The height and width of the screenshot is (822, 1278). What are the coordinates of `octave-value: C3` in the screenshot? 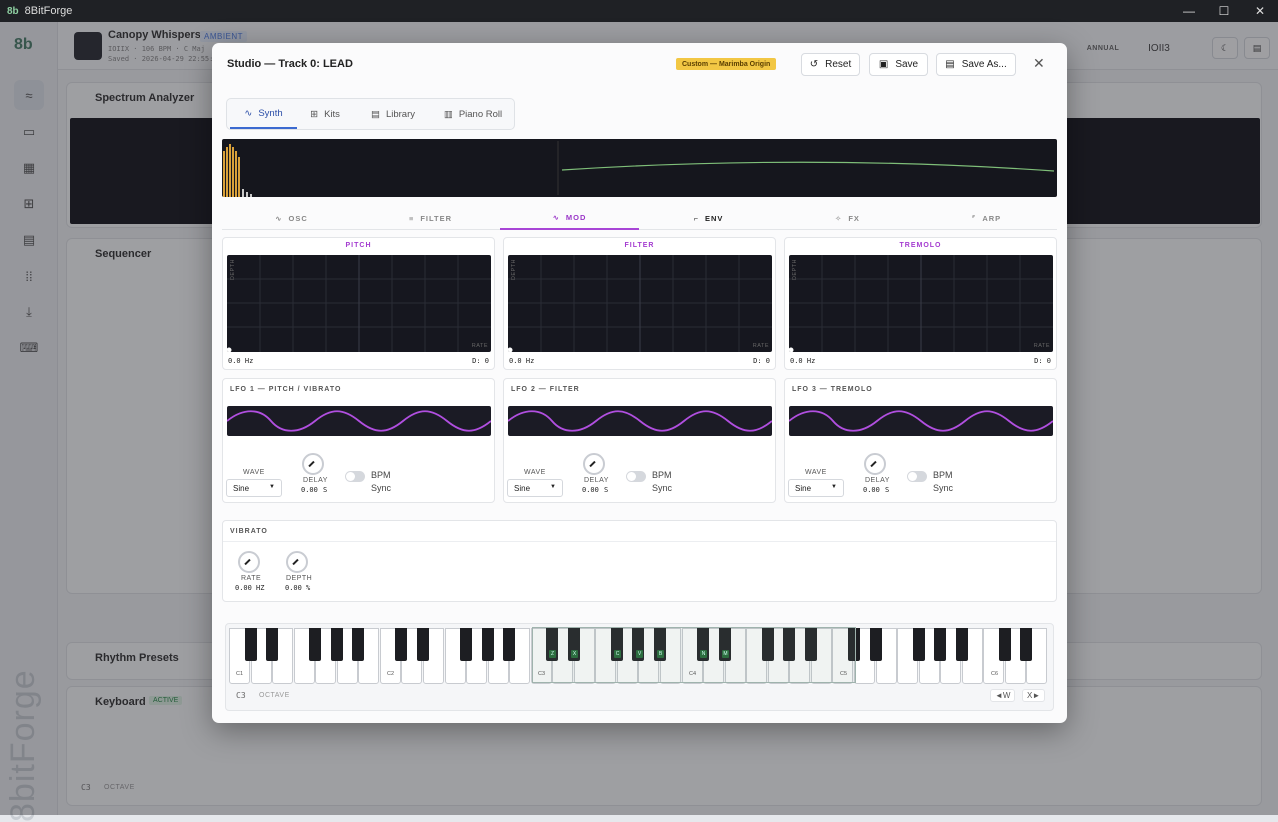 It's located at (241, 695).